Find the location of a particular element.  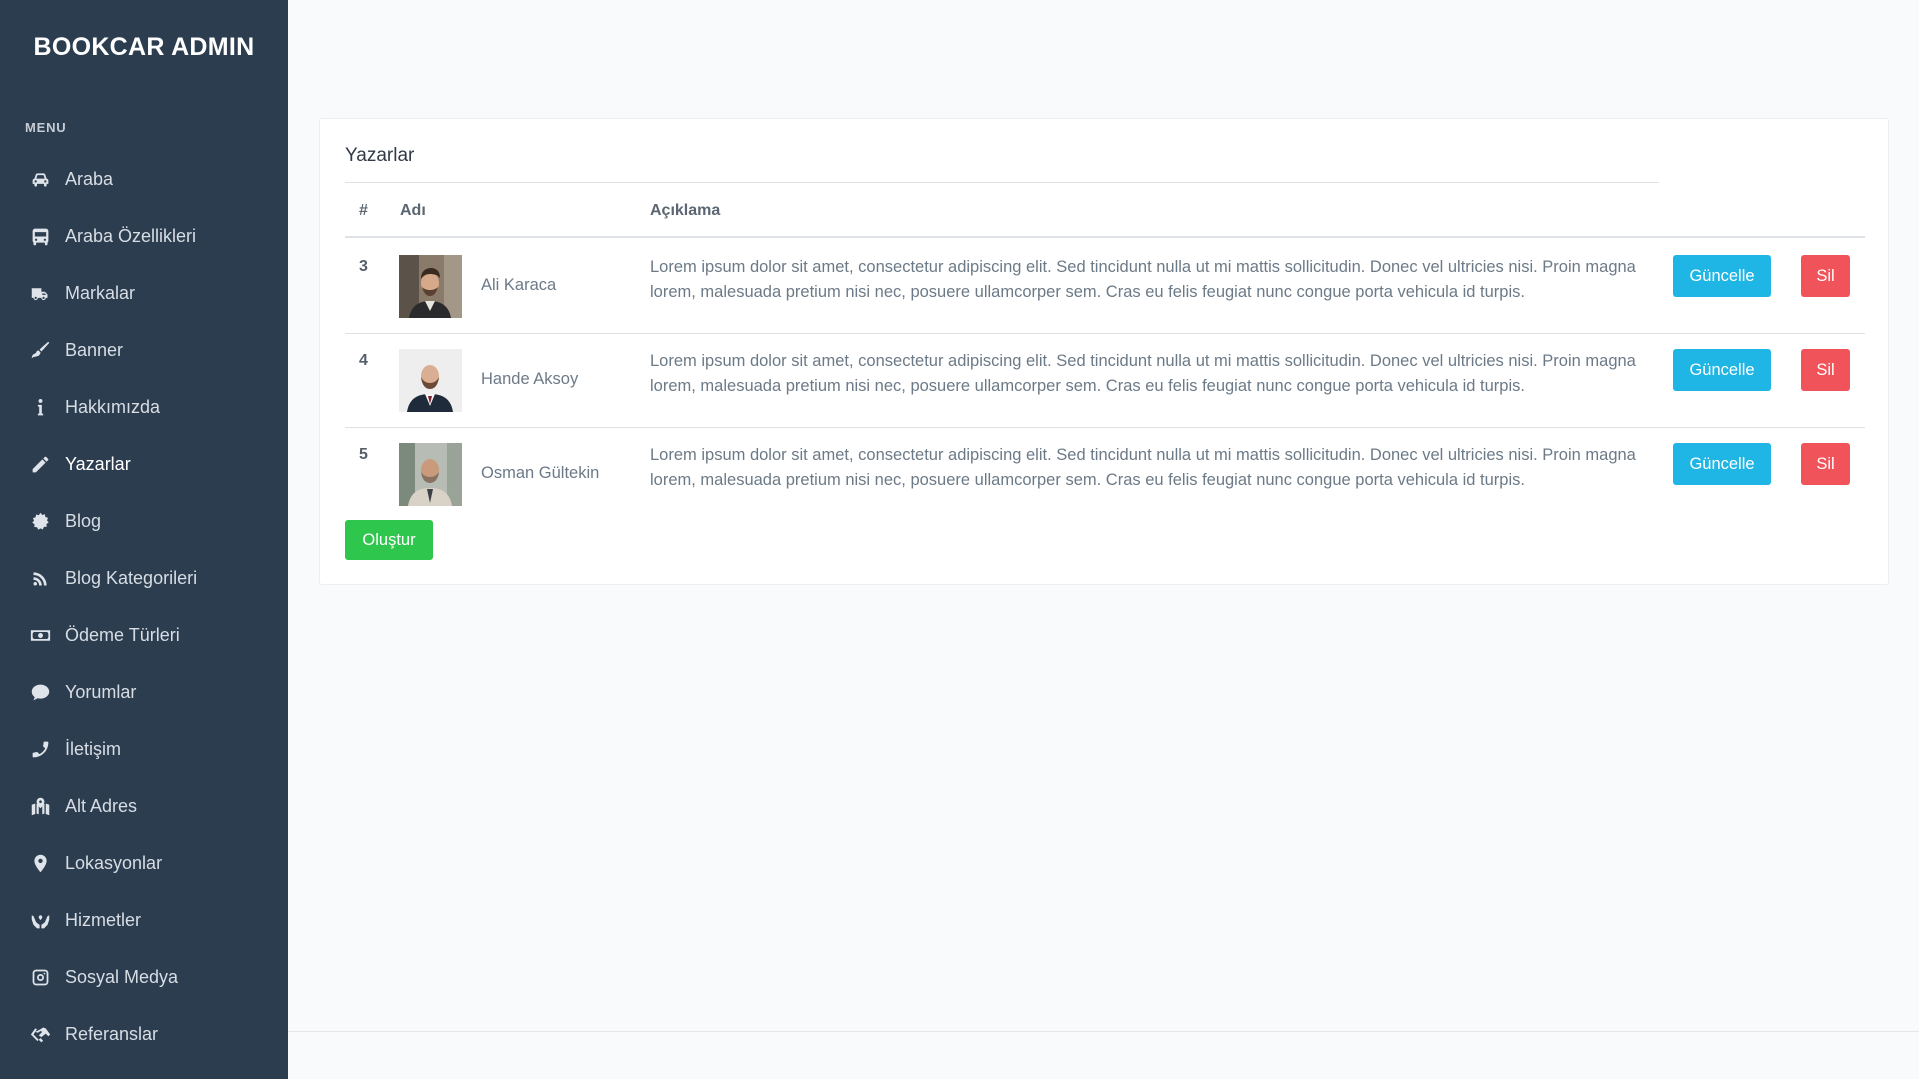

sidebar-item-label: Markalar is located at coordinates (100, 293).